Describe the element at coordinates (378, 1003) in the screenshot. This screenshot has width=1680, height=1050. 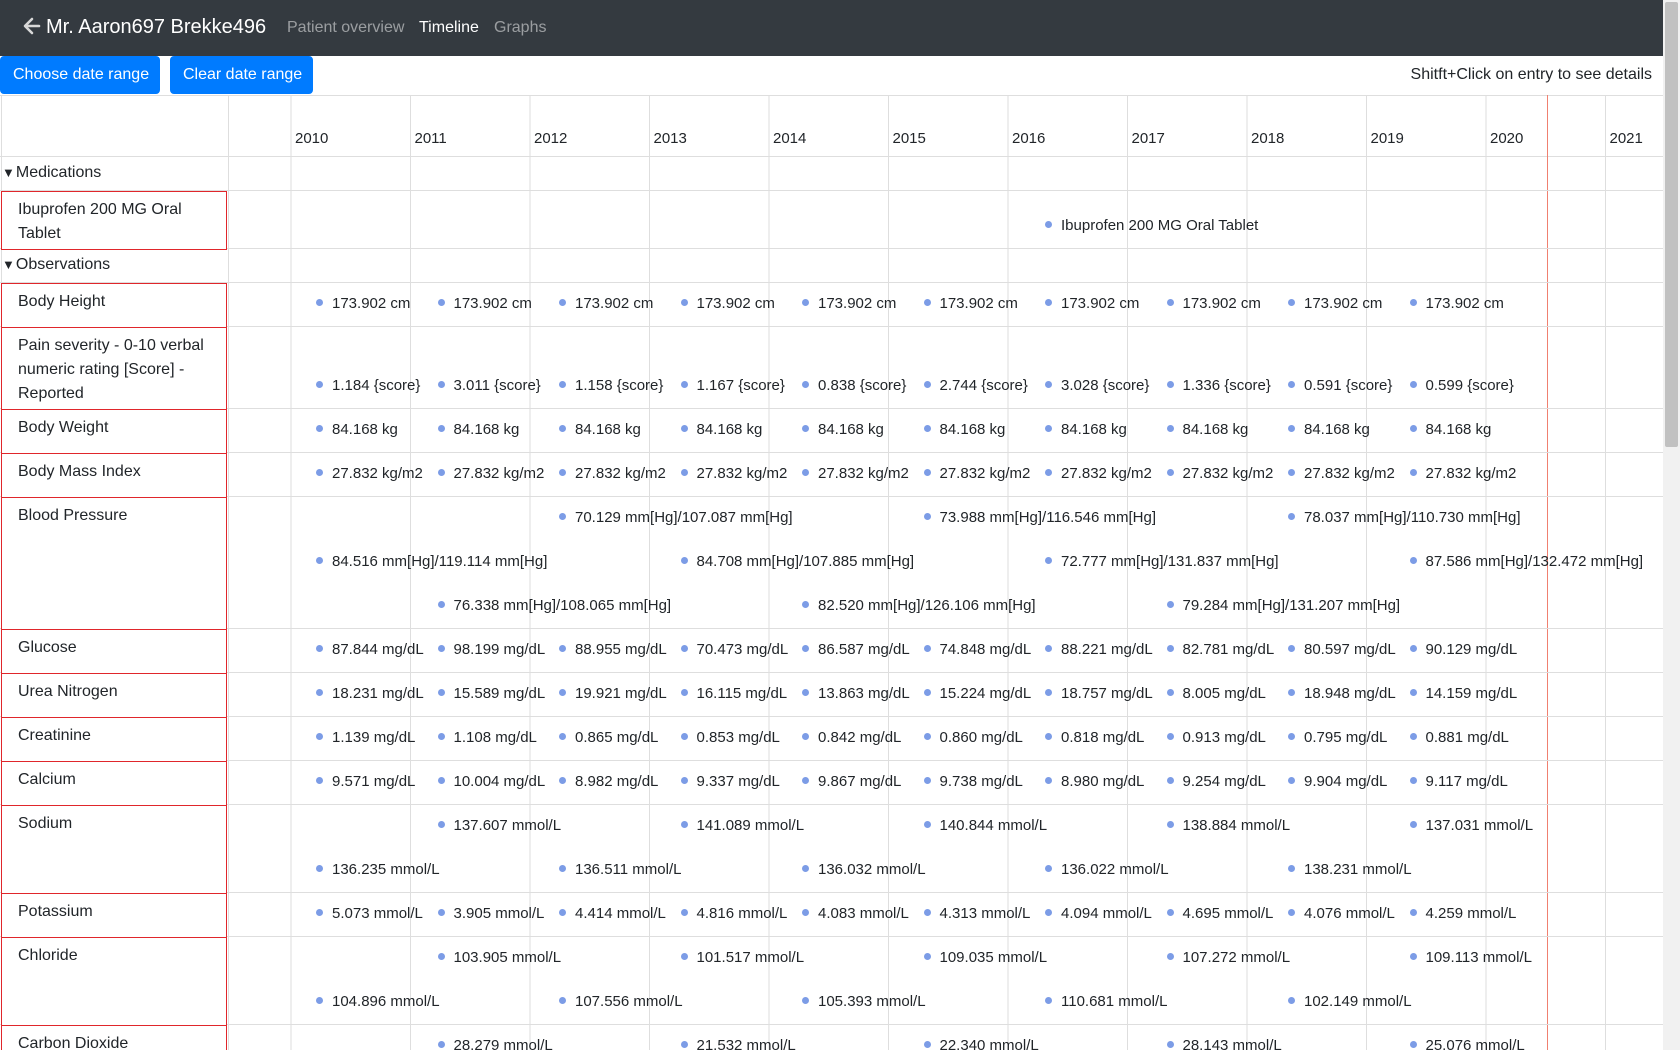
I see `timeline-entry: 104.896 mmol/L` at that location.